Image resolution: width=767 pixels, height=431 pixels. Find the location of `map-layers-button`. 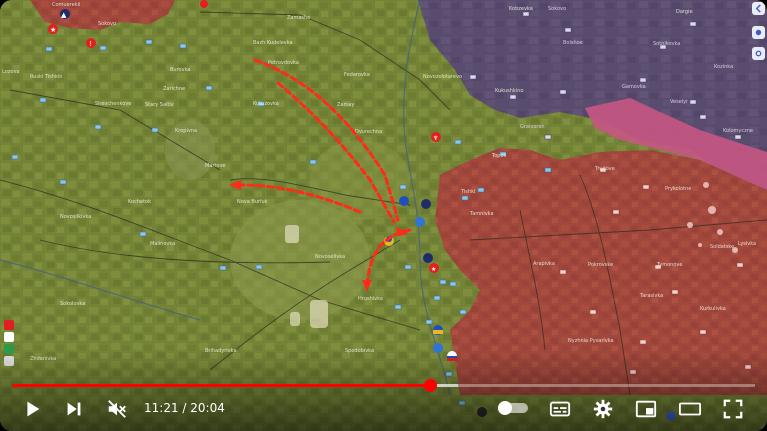

map-layers-button is located at coordinates (758, 8).